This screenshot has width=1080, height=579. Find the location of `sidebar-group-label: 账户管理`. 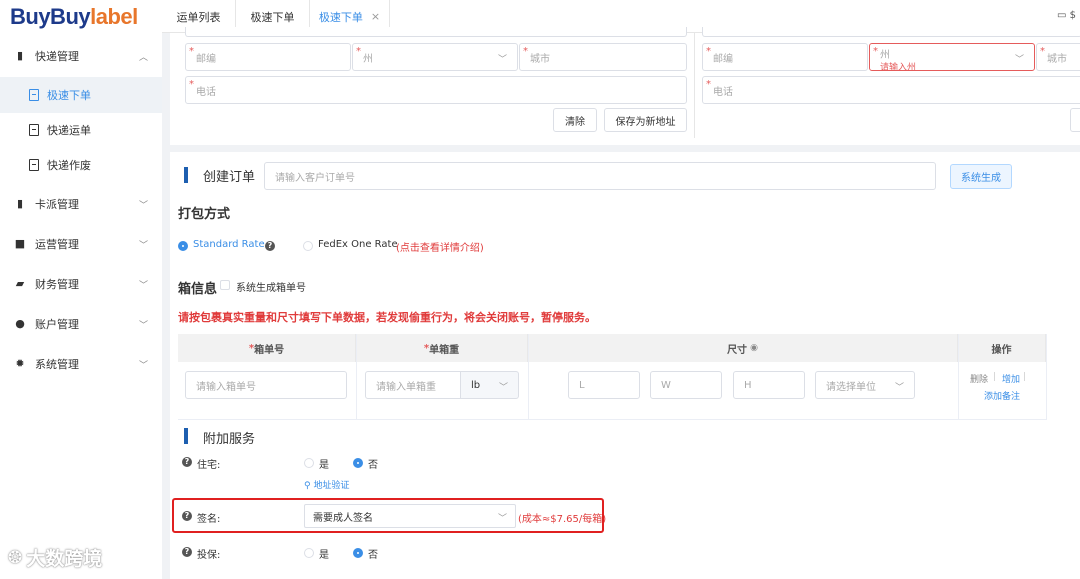

sidebar-group-label: 账户管理 is located at coordinates (57, 324).